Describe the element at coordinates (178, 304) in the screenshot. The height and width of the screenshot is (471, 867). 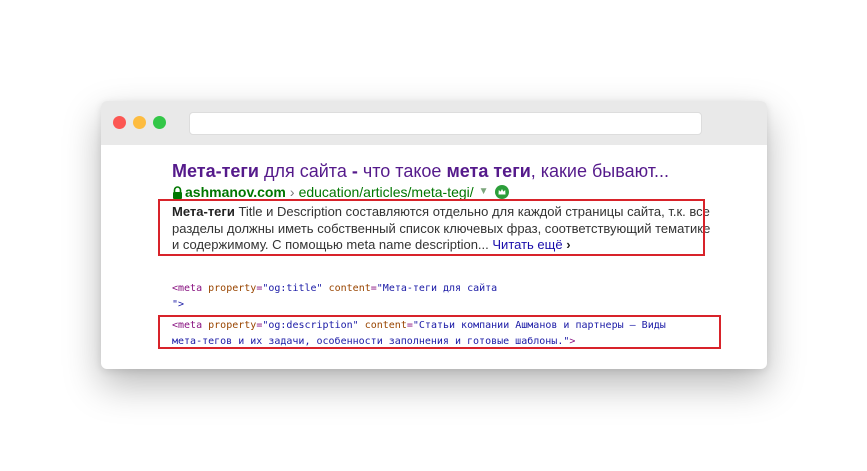
I see `code-closing: ">` at that location.